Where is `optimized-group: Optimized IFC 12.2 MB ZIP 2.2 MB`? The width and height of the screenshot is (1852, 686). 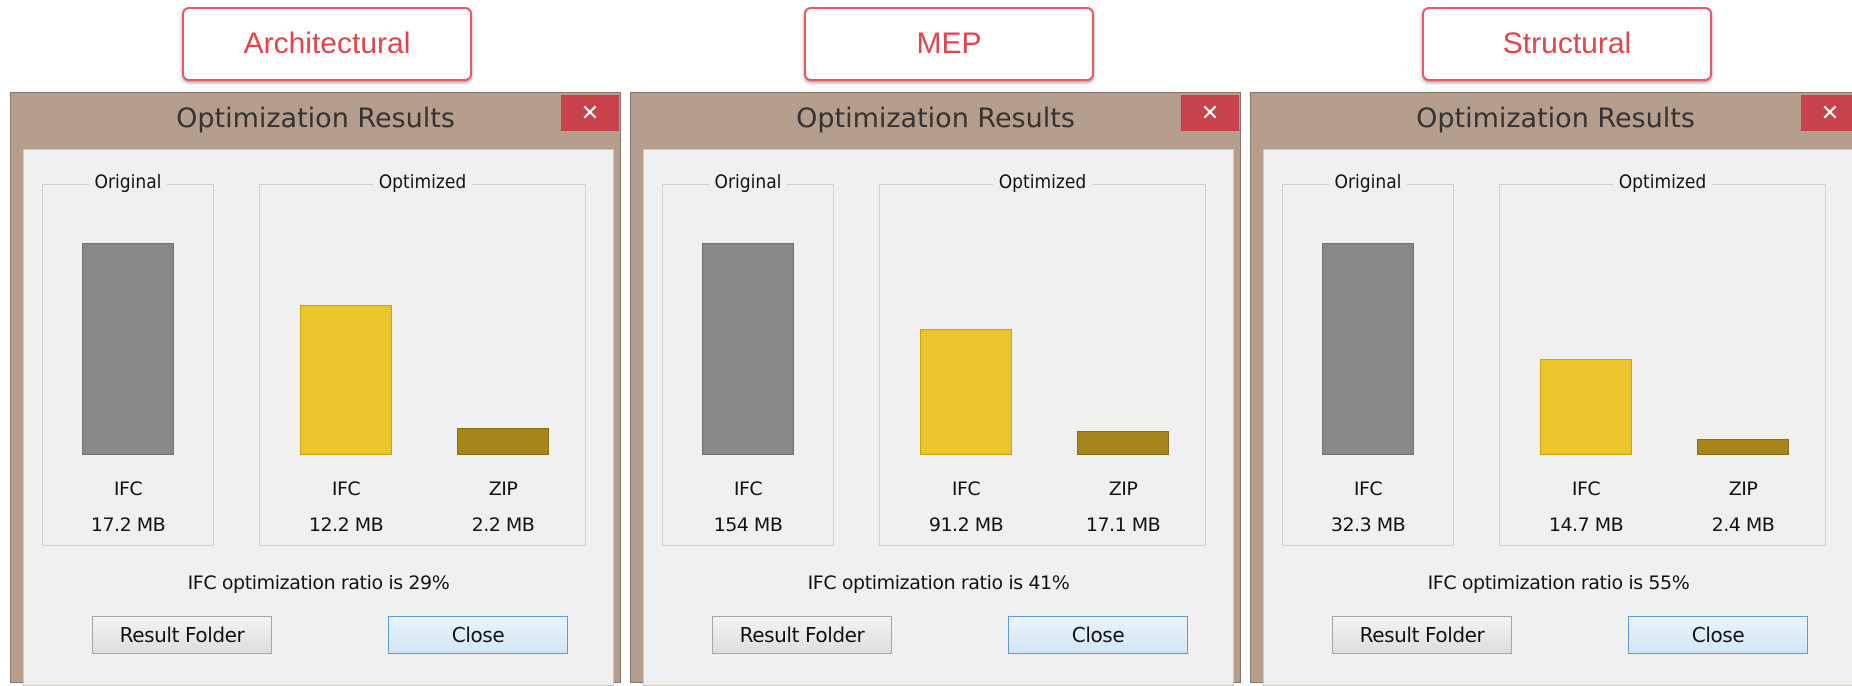 optimized-group: Optimized IFC 12.2 MB ZIP 2.2 MB is located at coordinates (422, 358).